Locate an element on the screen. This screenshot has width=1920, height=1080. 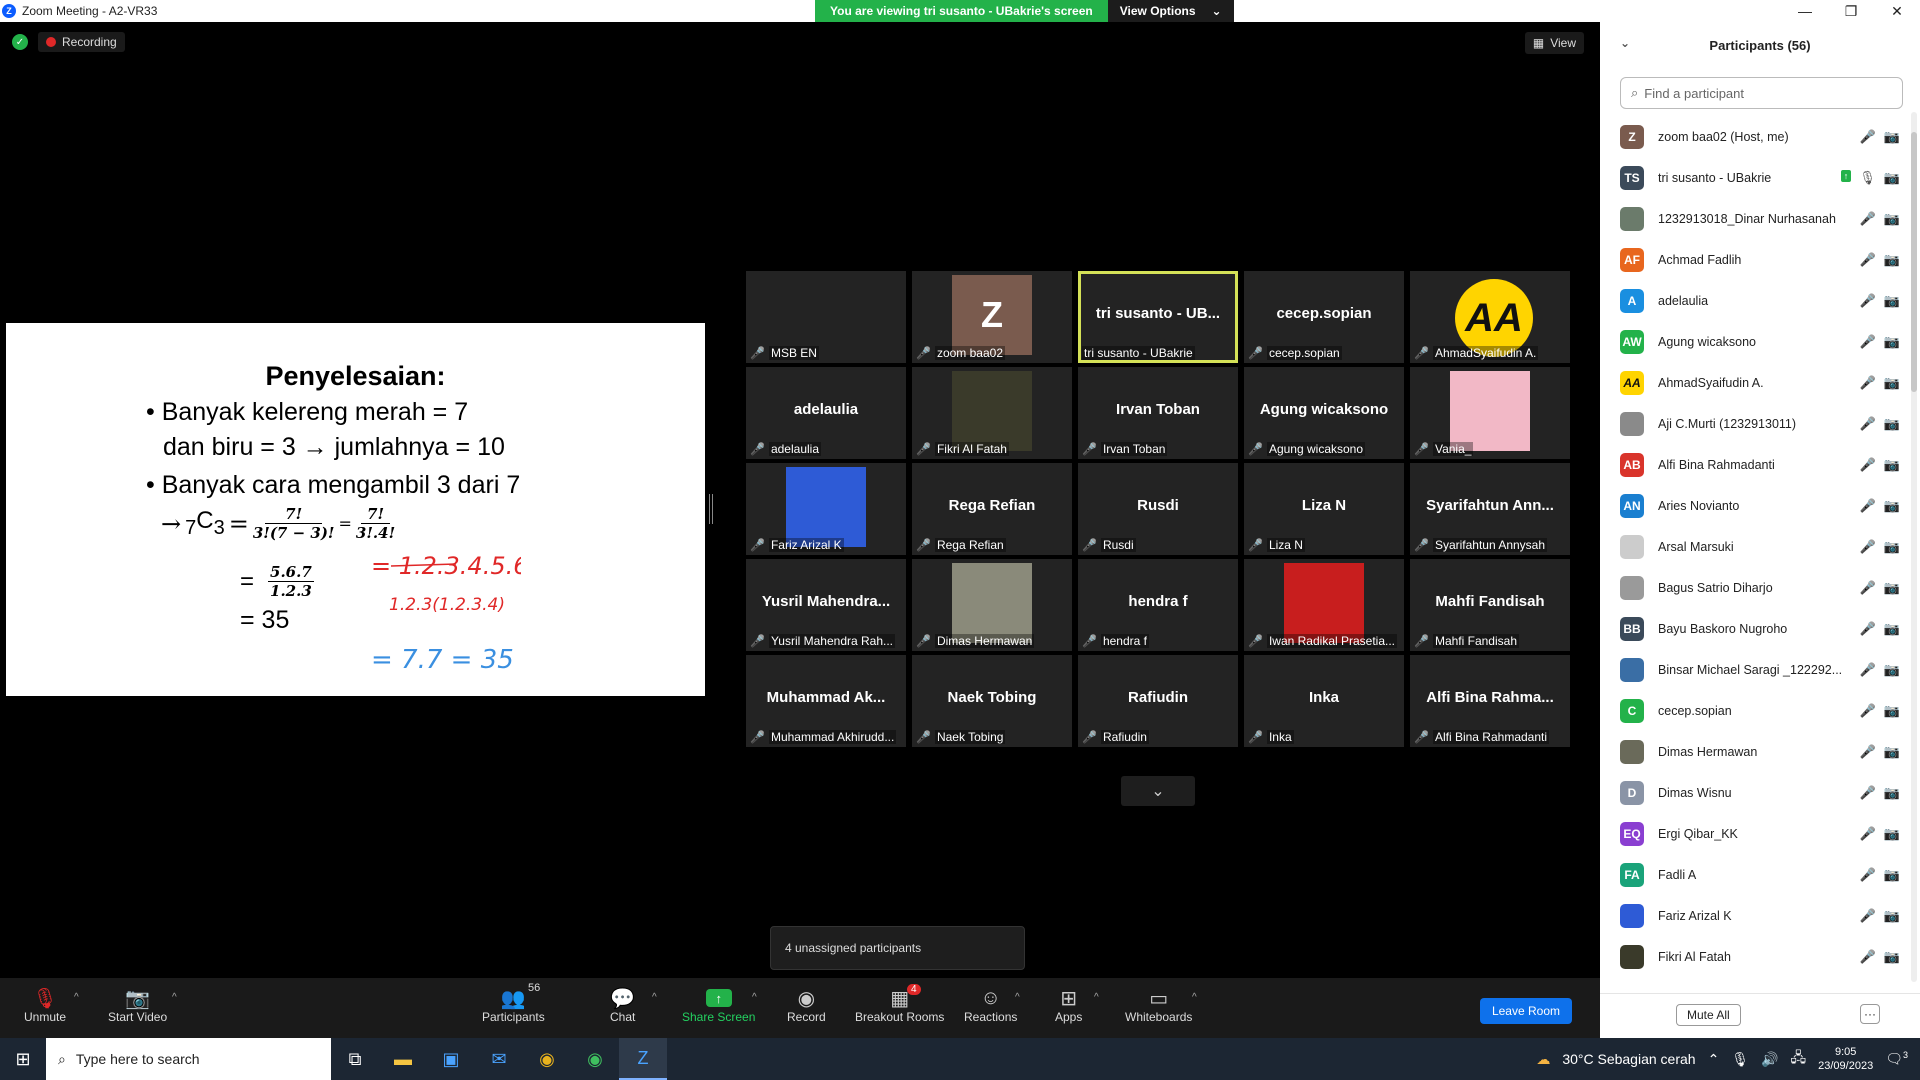
chat-button: 💬 Chat is located at coordinates (622, 1005).